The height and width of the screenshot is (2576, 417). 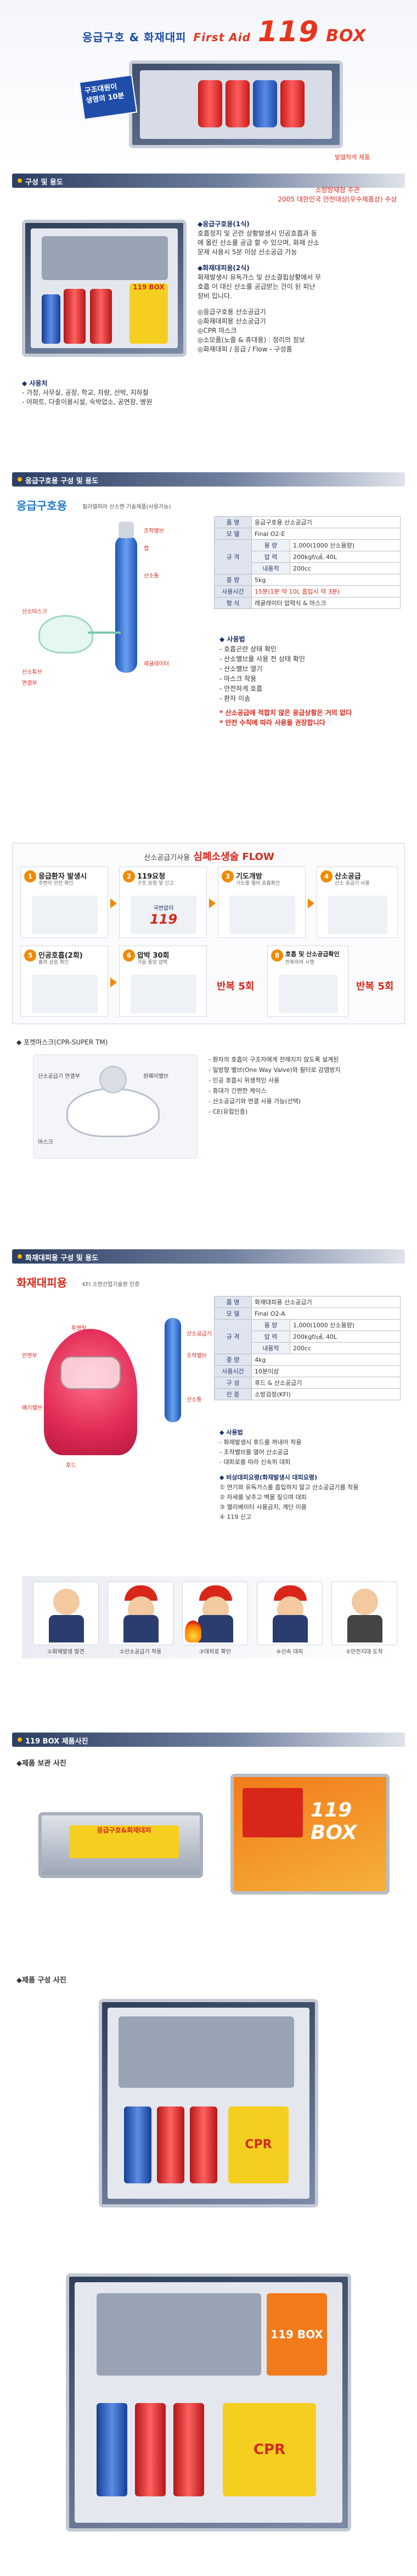 I want to click on table-cell: 품 명, so click(x=233, y=1302).